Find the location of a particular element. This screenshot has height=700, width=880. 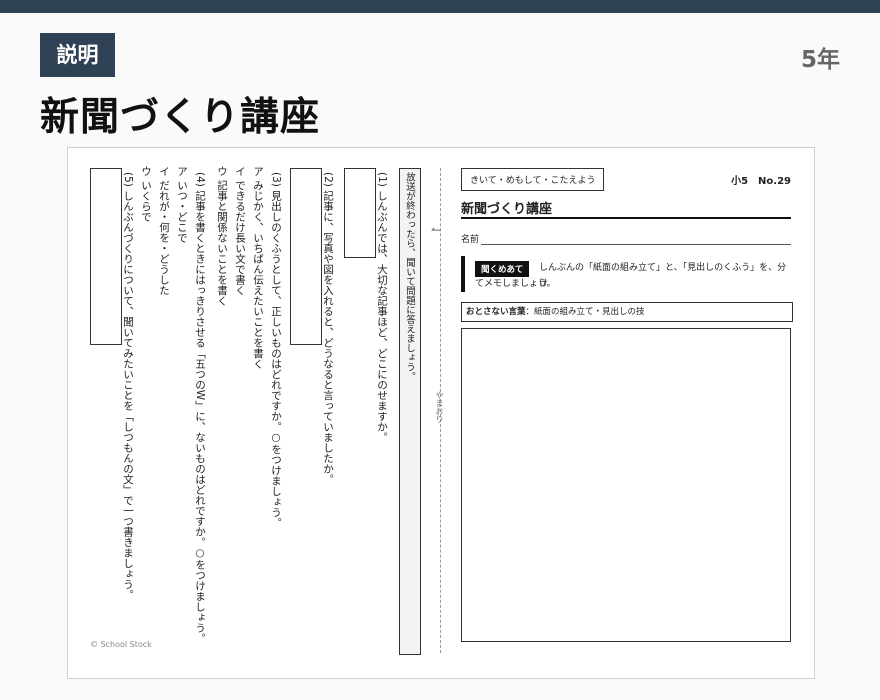

listening-goal-line1: しんぶんの「紙面の組み立て」と、「見出しのくふう」を、分け is located at coordinates (663, 276).